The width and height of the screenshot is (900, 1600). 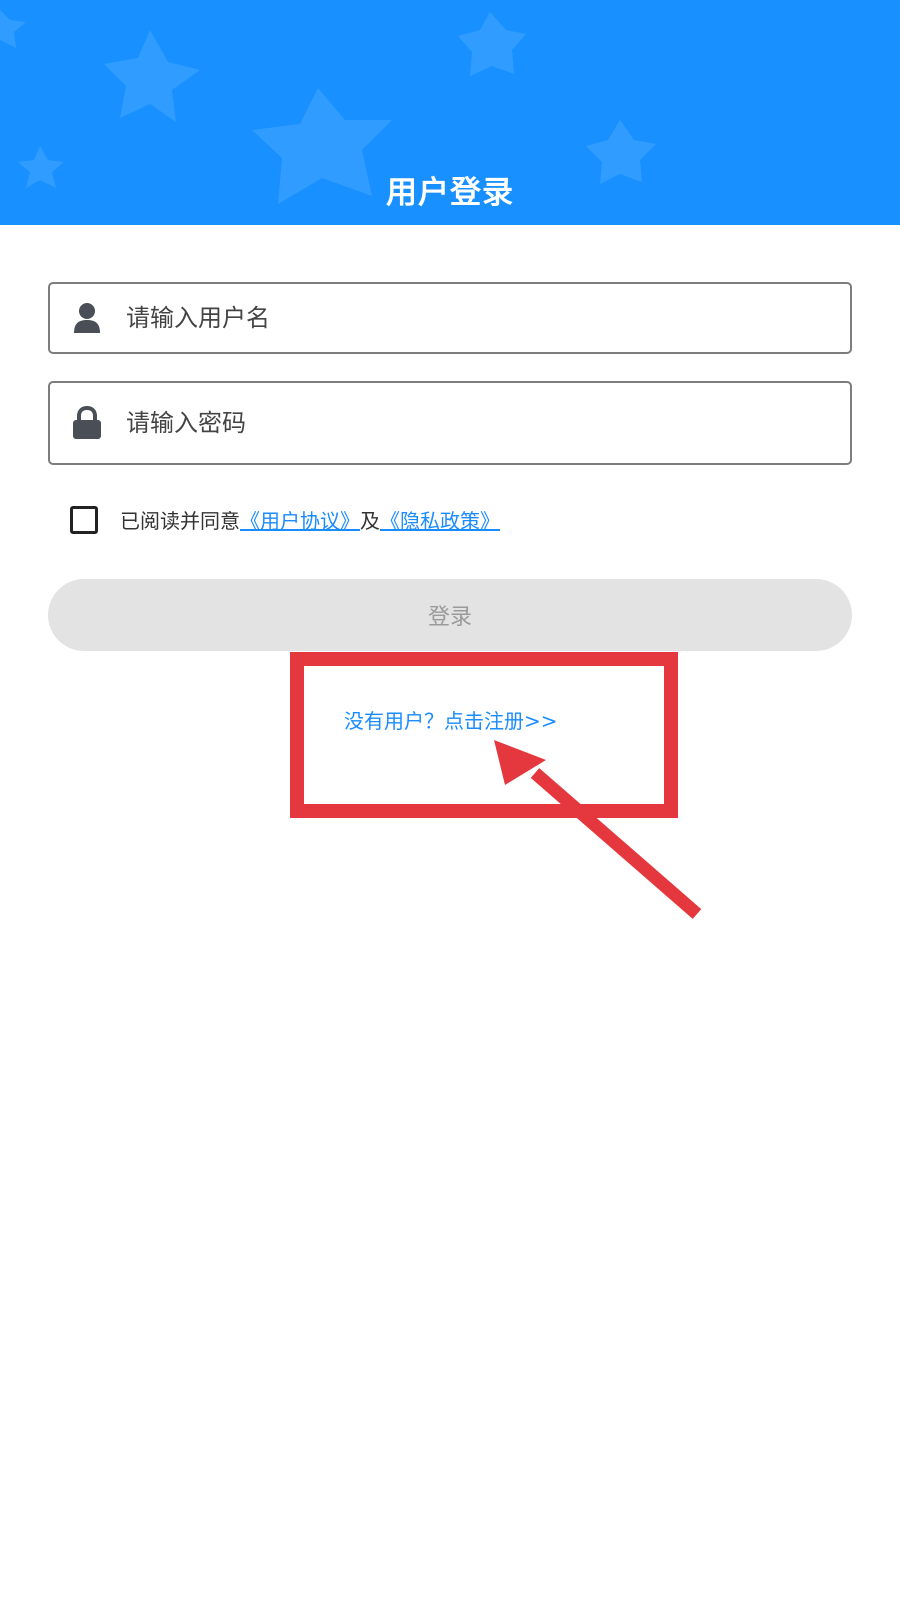 I want to click on agreement-prefix: 已阅读并同意, so click(x=180, y=521).